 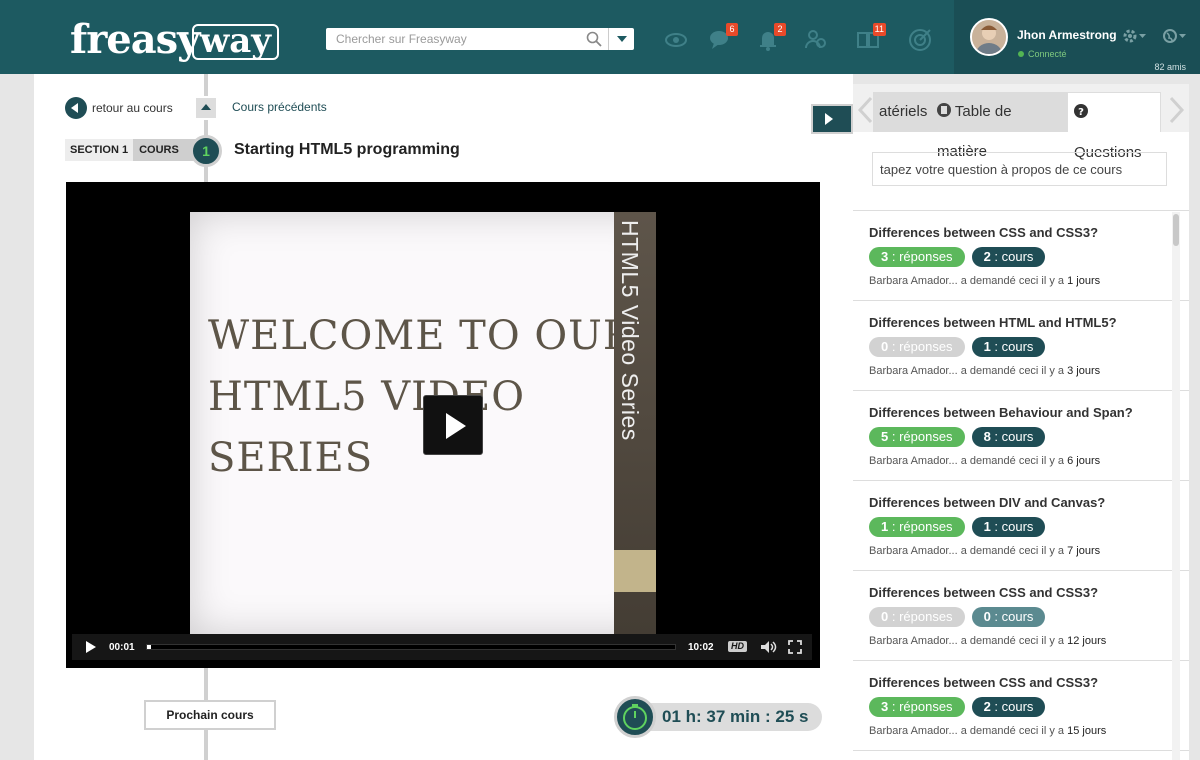 I want to click on question-age: 15 jours, so click(x=1087, y=731).